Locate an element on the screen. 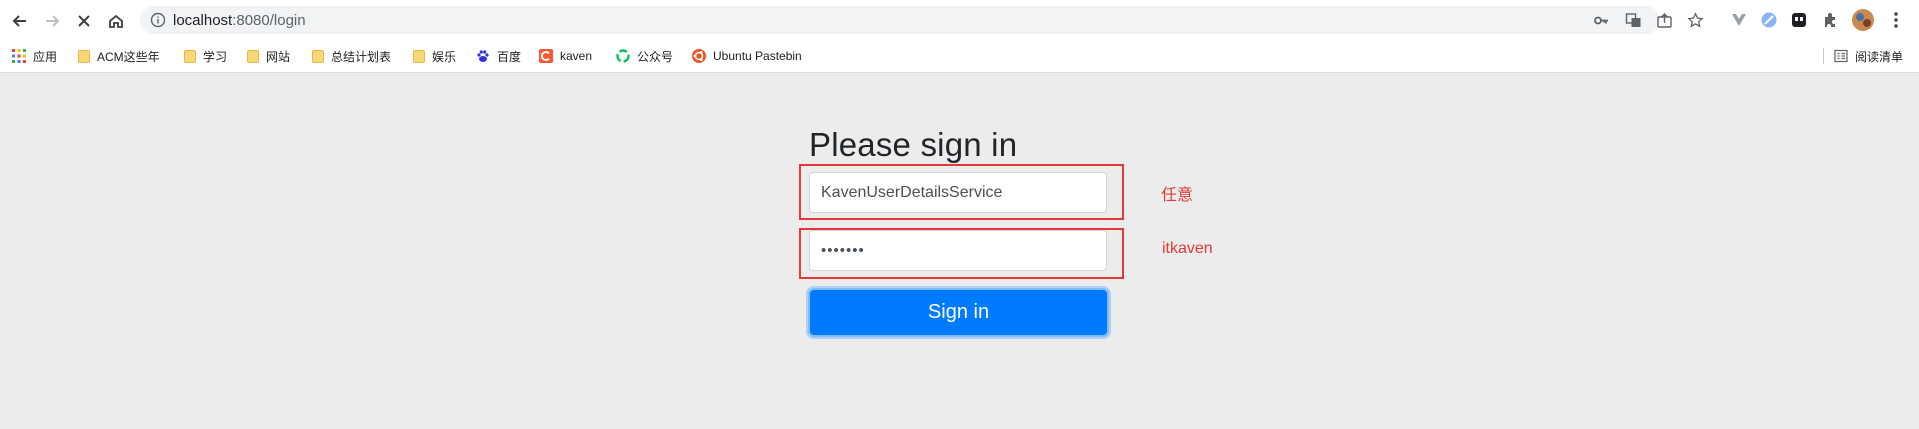 The width and height of the screenshot is (1919, 429). stop-loading-icon is located at coordinates (84, 21).